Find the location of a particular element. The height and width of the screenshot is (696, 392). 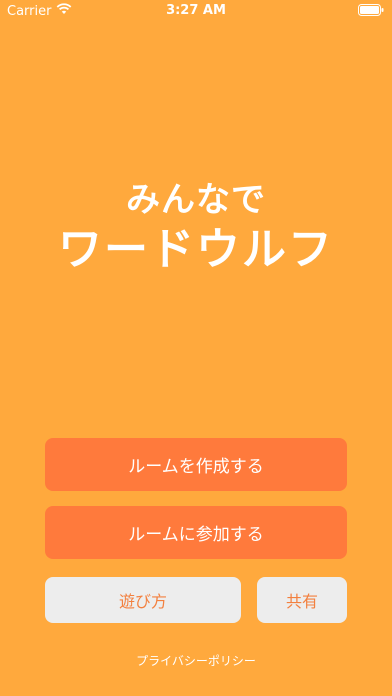

status-bar: Carrier 3:27 AM is located at coordinates (196, 11).